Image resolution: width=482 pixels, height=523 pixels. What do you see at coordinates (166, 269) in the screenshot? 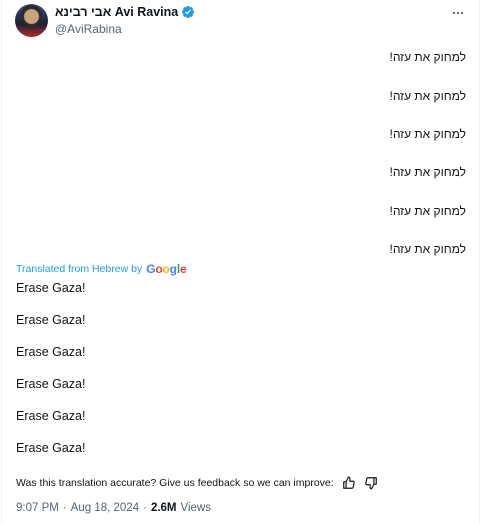
I see `google-logo: Google` at bounding box center [166, 269].